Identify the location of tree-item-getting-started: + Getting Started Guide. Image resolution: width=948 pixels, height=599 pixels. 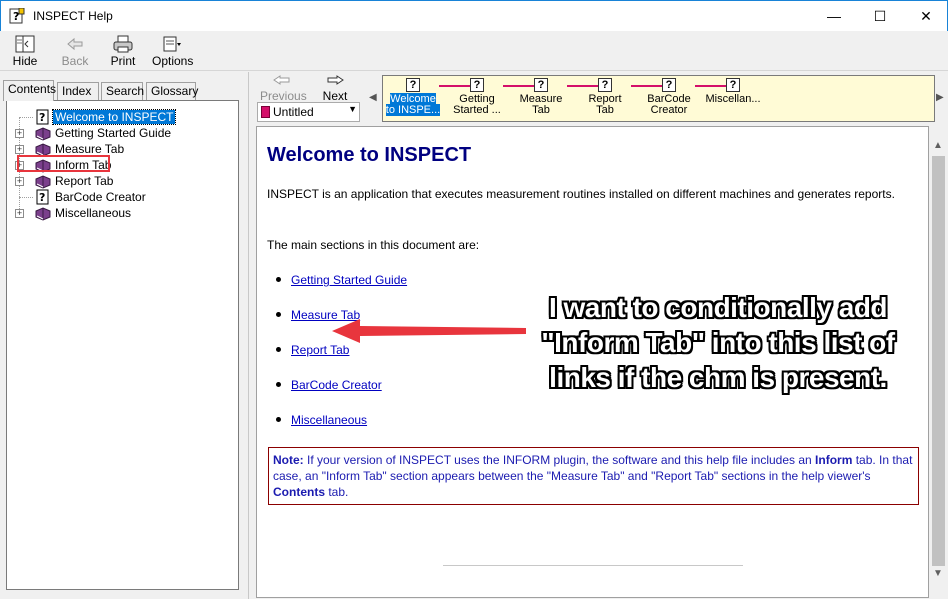
(122, 133).